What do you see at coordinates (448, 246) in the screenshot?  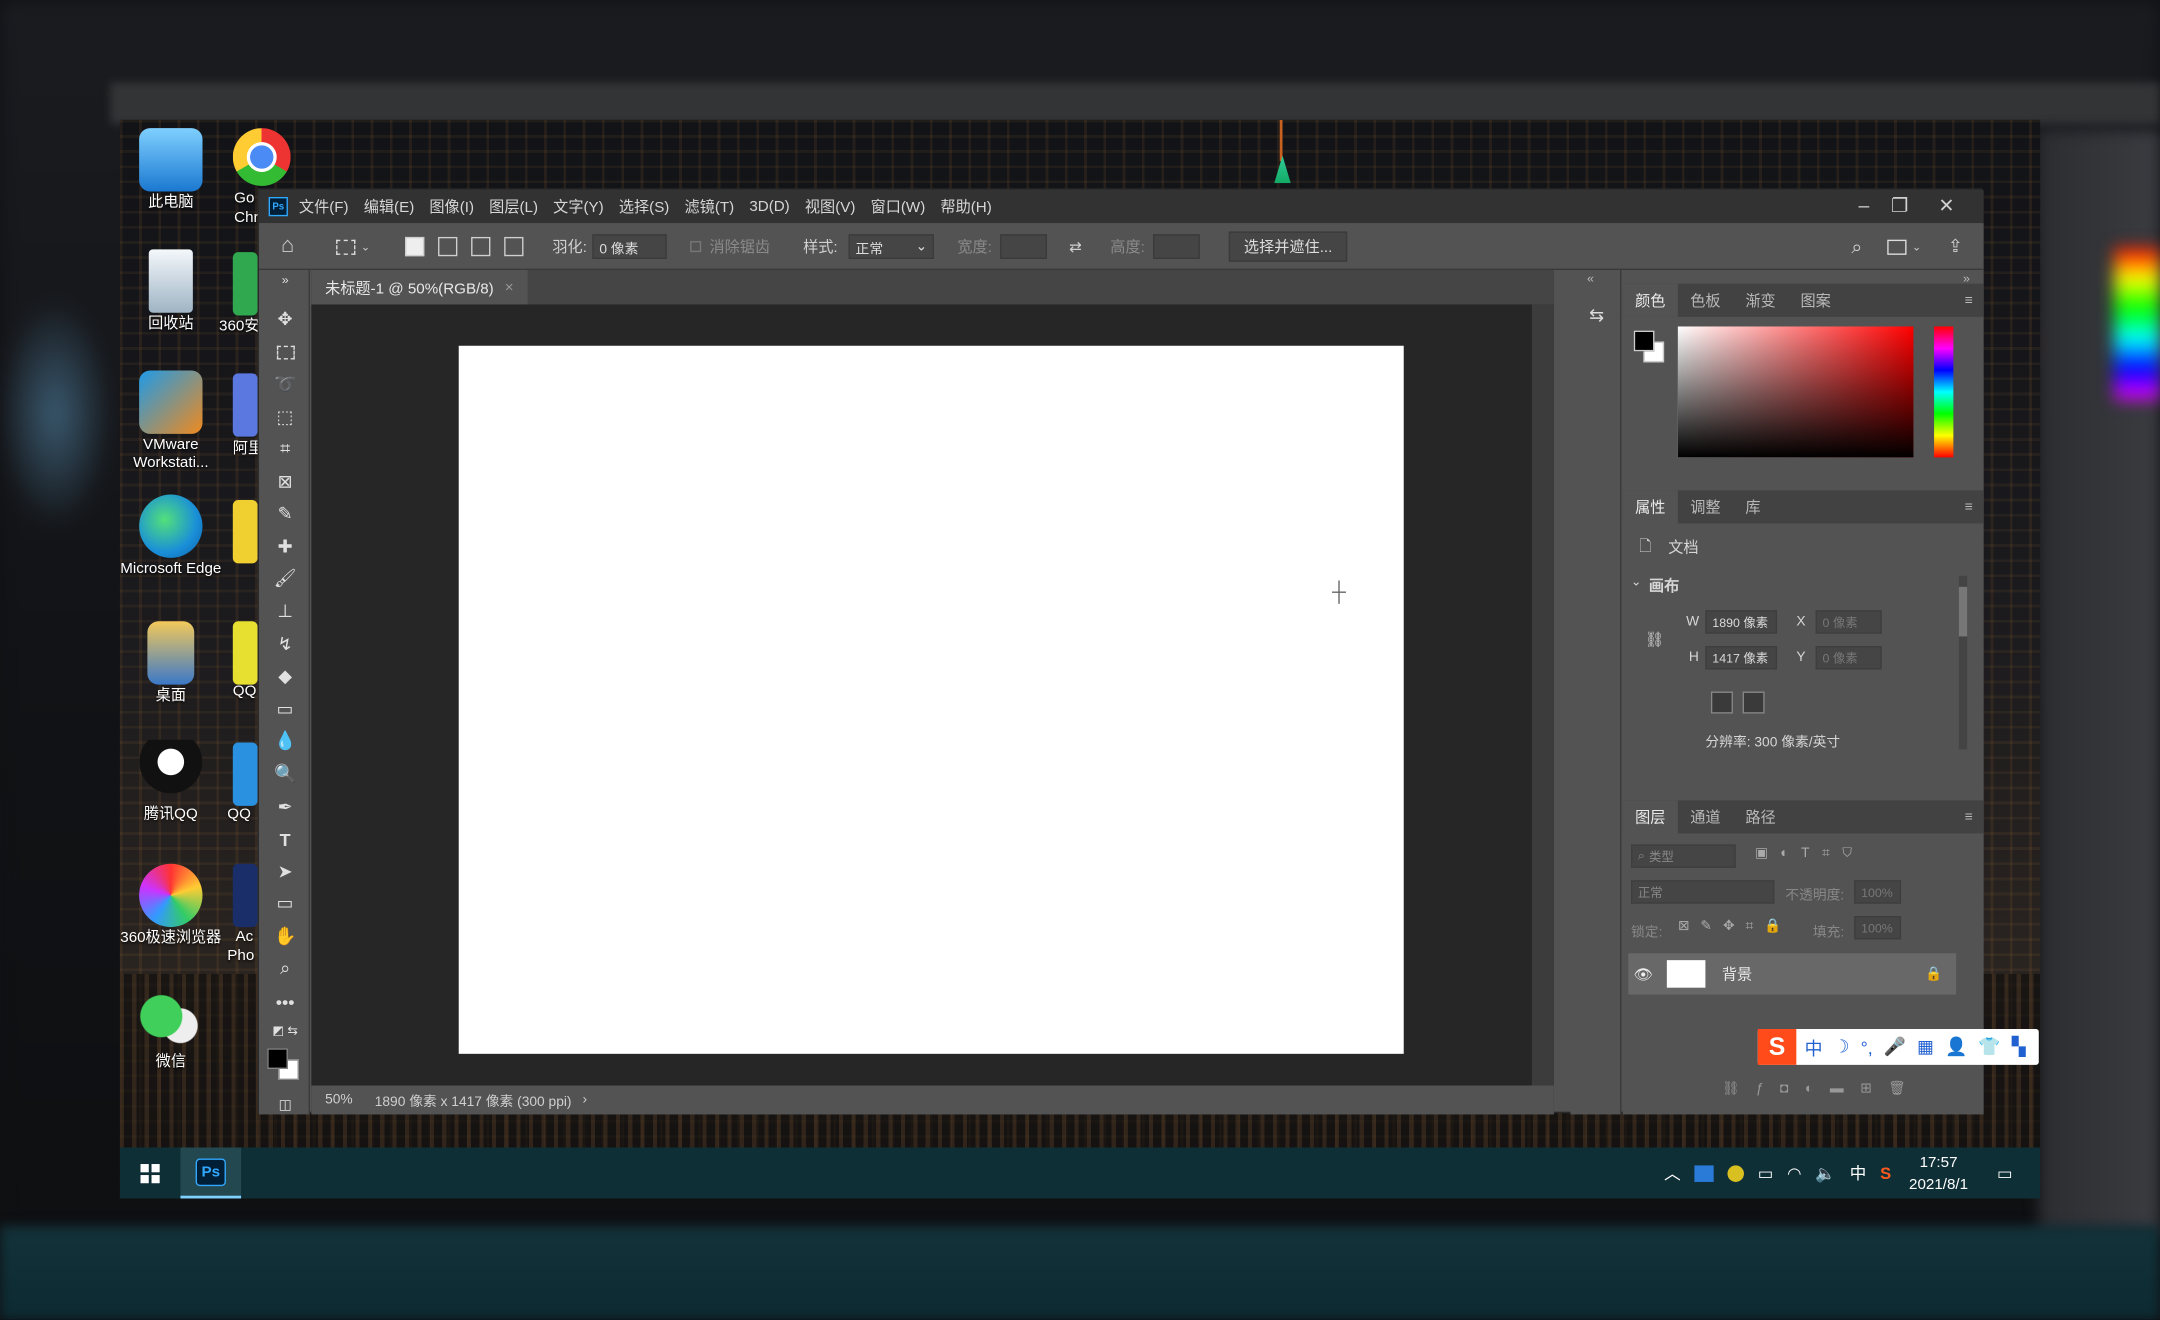 I see `add-selection-button` at bounding box center [448, 246].